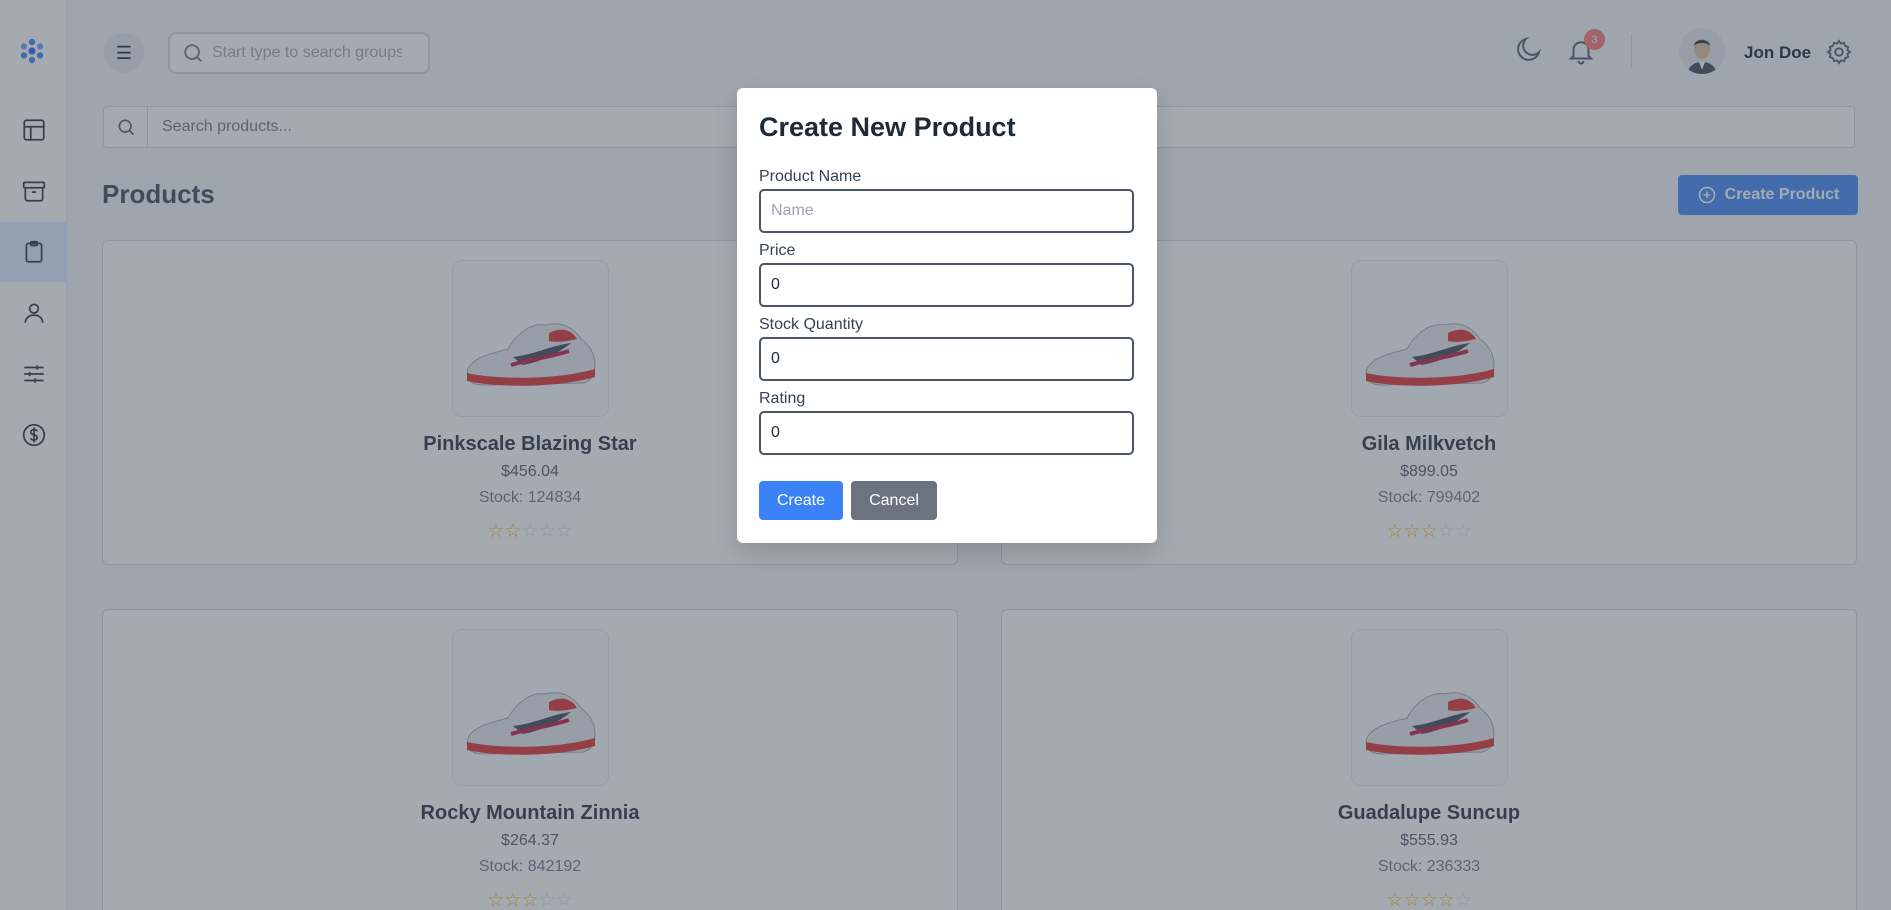 The height and width of the screenshot is (910, 1891). Describe the element at coordinates (810, 176) in the screenshot. I see `product-name-label: Product Name` at that location.